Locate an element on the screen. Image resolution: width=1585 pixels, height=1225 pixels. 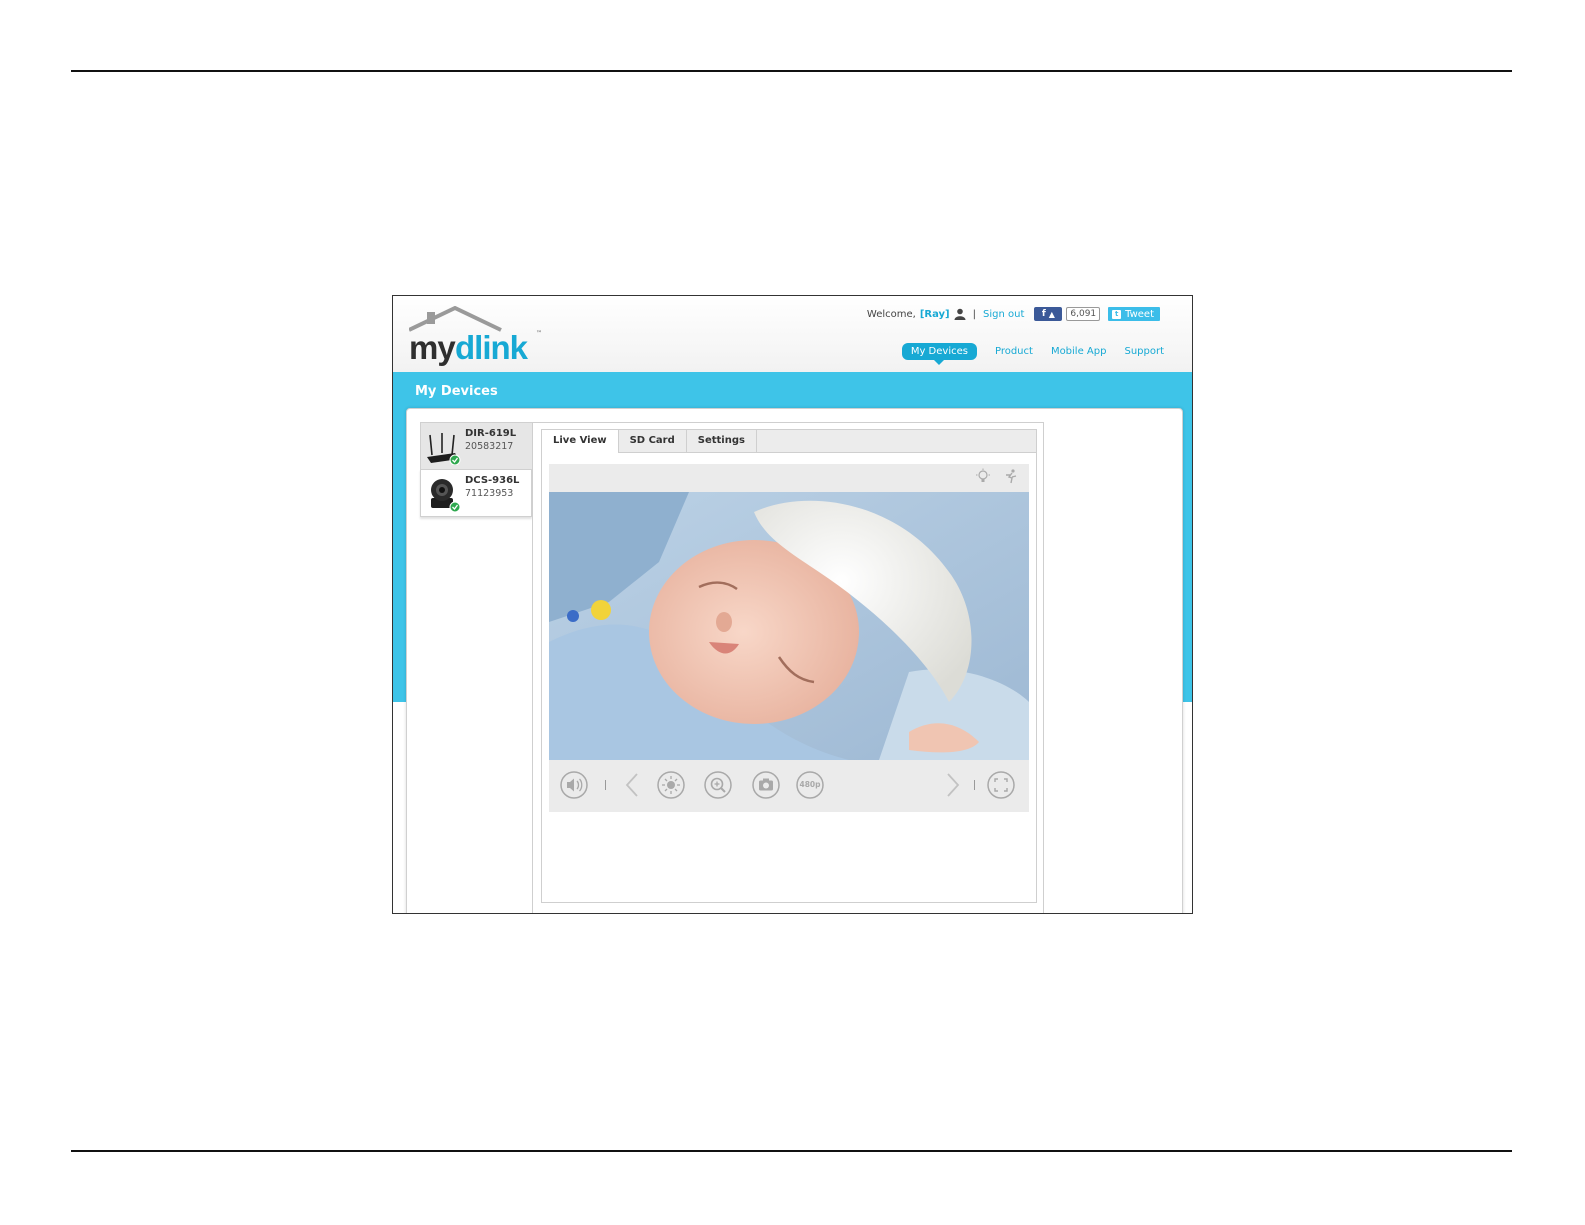
facebook-like-count: 6,091 is located at coordinates (1083, 314).